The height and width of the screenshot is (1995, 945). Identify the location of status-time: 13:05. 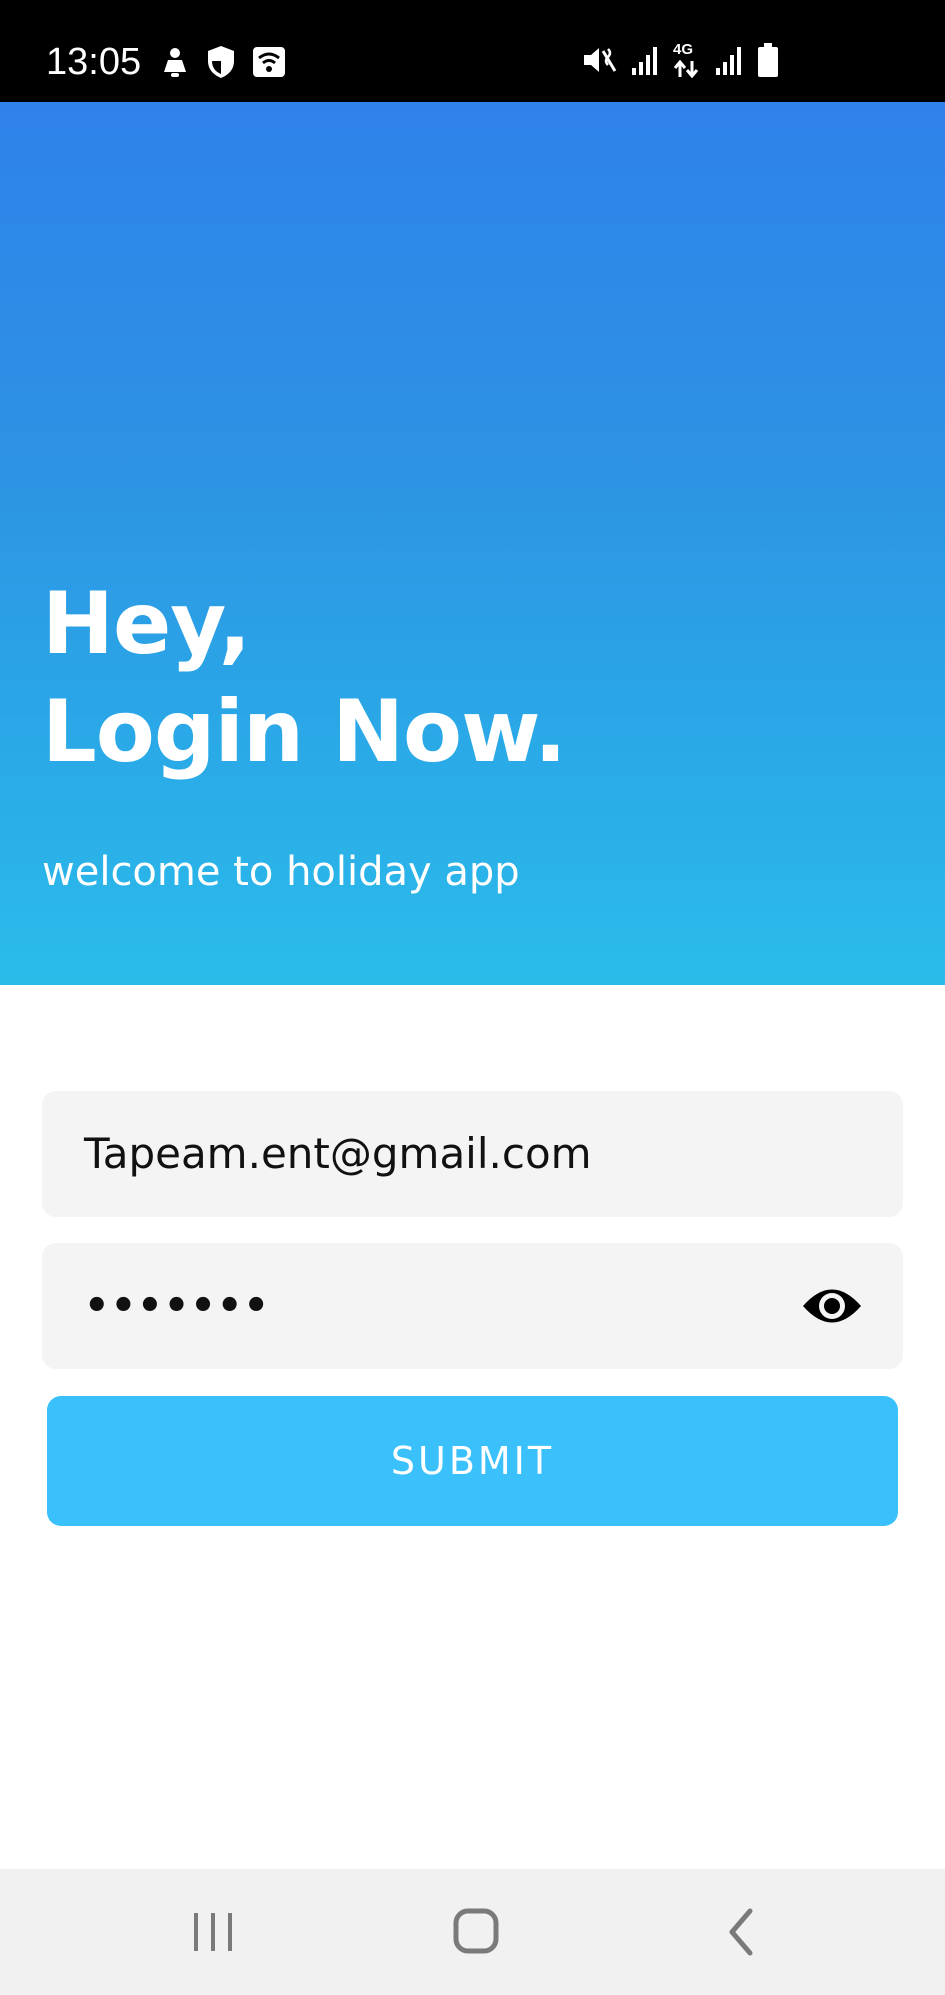
(94, 62).